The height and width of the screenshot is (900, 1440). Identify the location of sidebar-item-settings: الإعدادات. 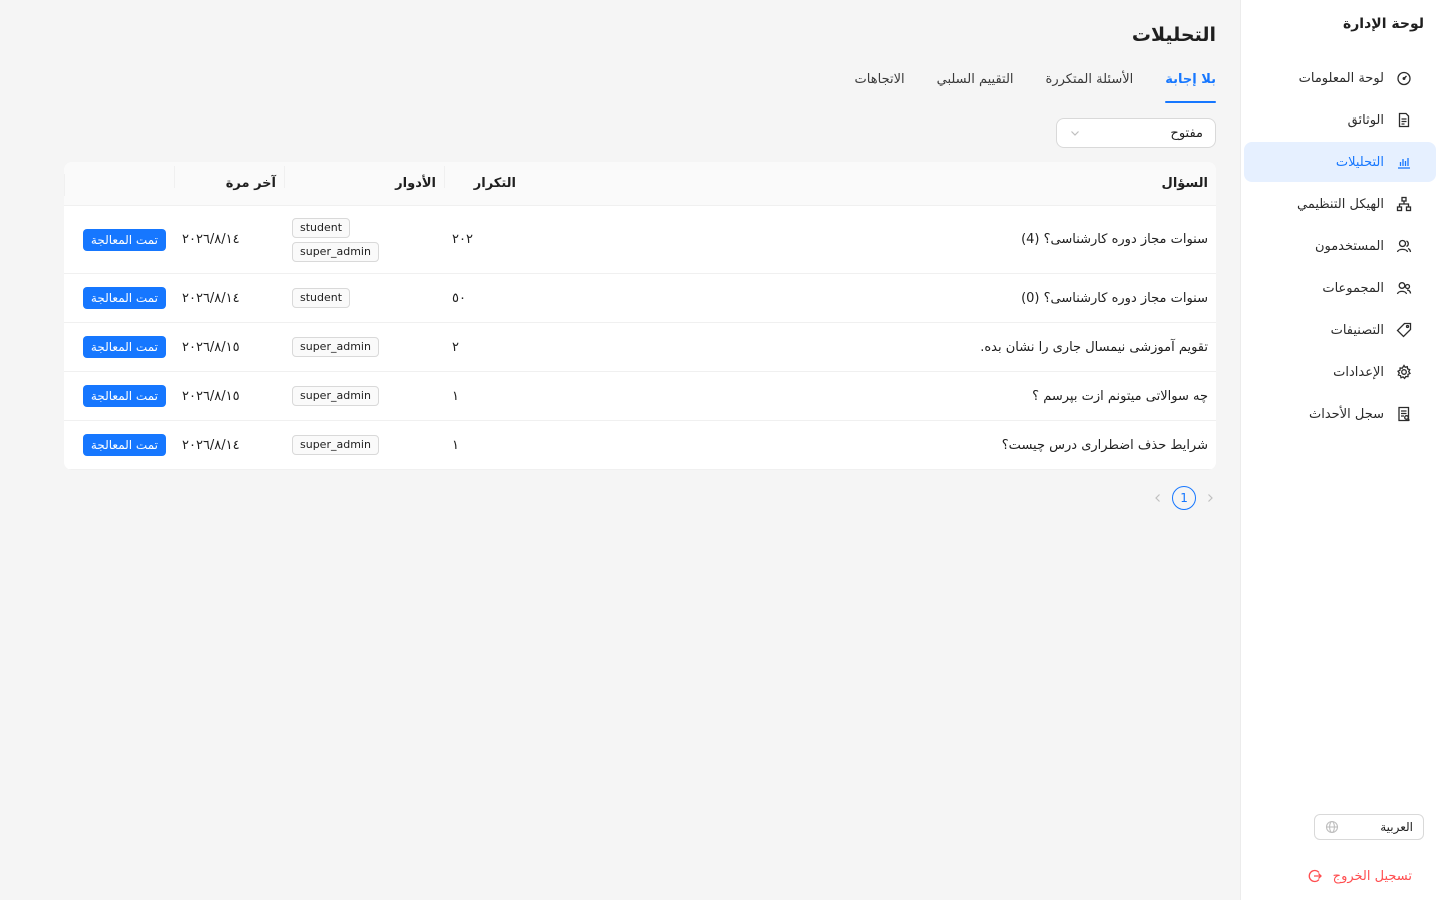
(1340, 372).